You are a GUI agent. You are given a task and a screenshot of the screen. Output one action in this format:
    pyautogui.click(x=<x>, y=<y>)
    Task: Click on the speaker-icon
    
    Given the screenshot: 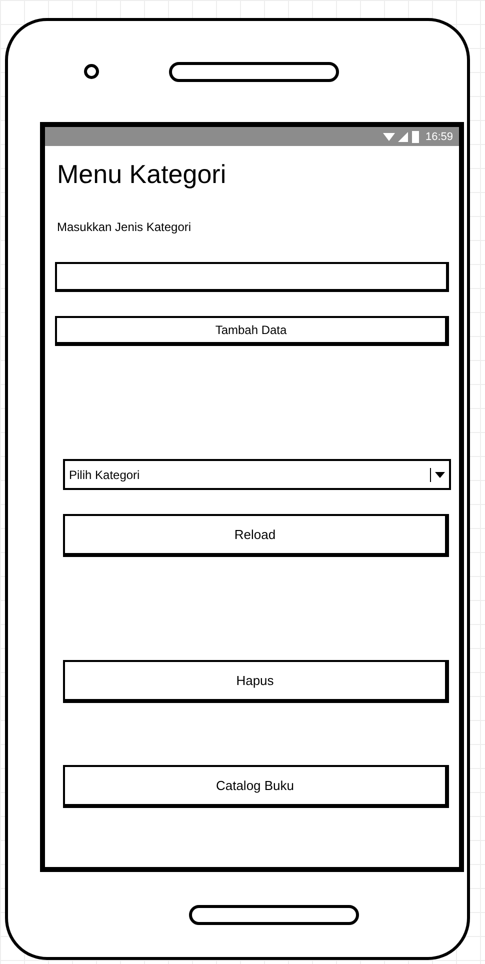 What is the action you would take?
    pyautogui.click(x=254, y=72)
    